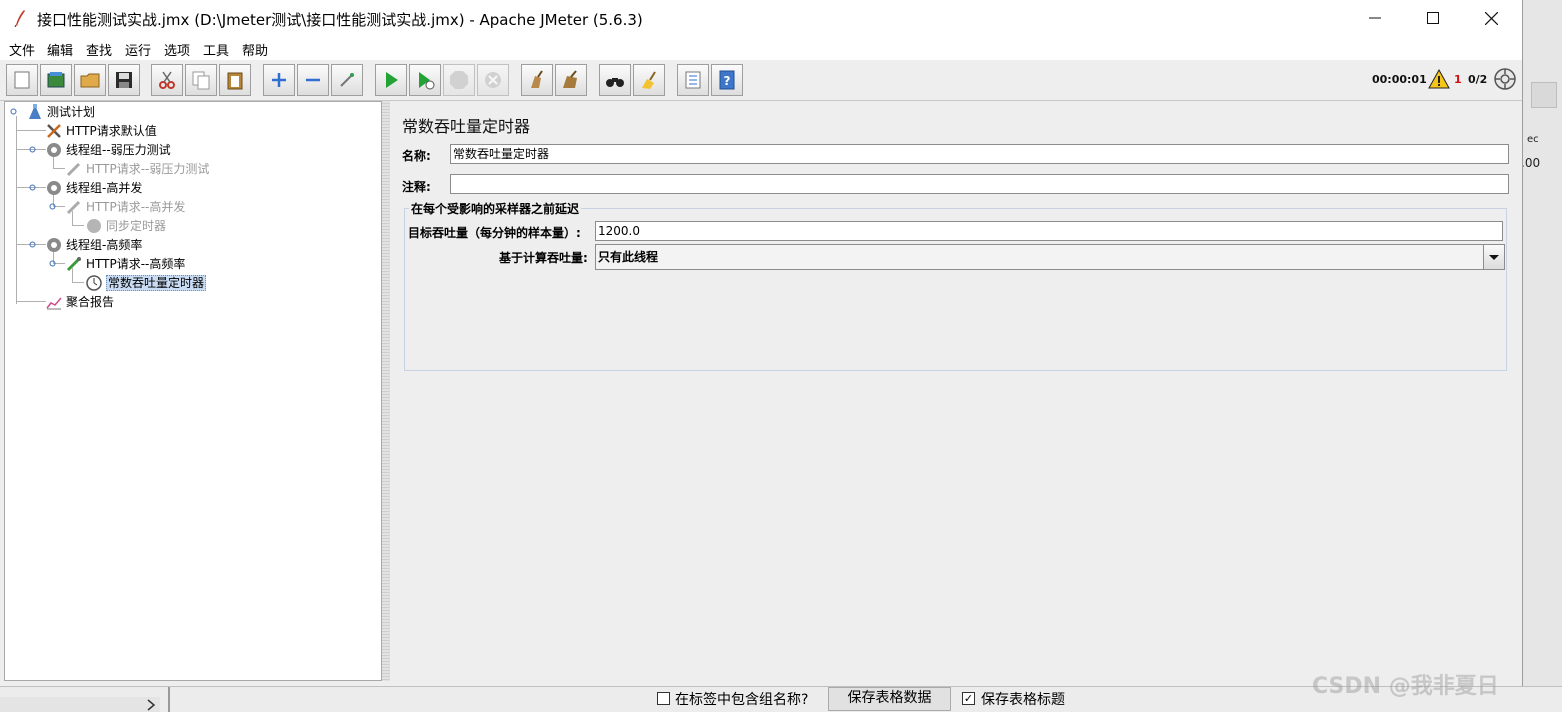 This screenshot has width=1562, height=712. Describe the element at coordinates (146, 283) in the screenshot. I see `tree-node-constant-throughput-timer: 常数吞吐量定时器` at that location.